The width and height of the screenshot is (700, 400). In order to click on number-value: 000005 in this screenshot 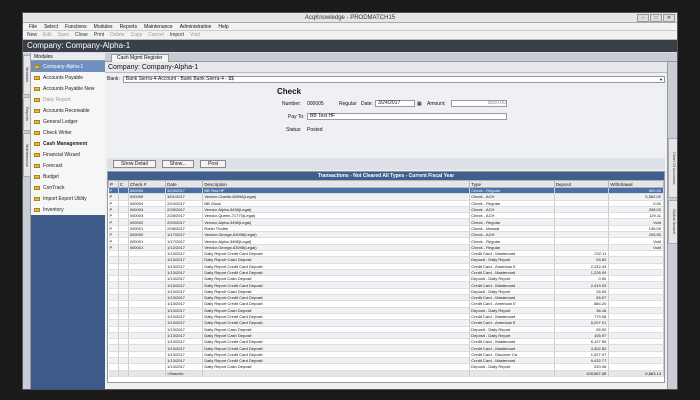, I will do `click(315, 104)`.